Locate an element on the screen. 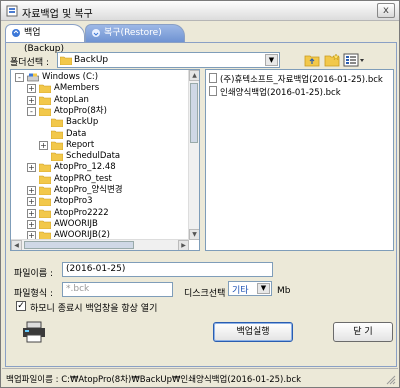 The image size is (400, 388). tree-horizontal-scrollbar: ◀ ▶ is located at coordinates (100, 244).